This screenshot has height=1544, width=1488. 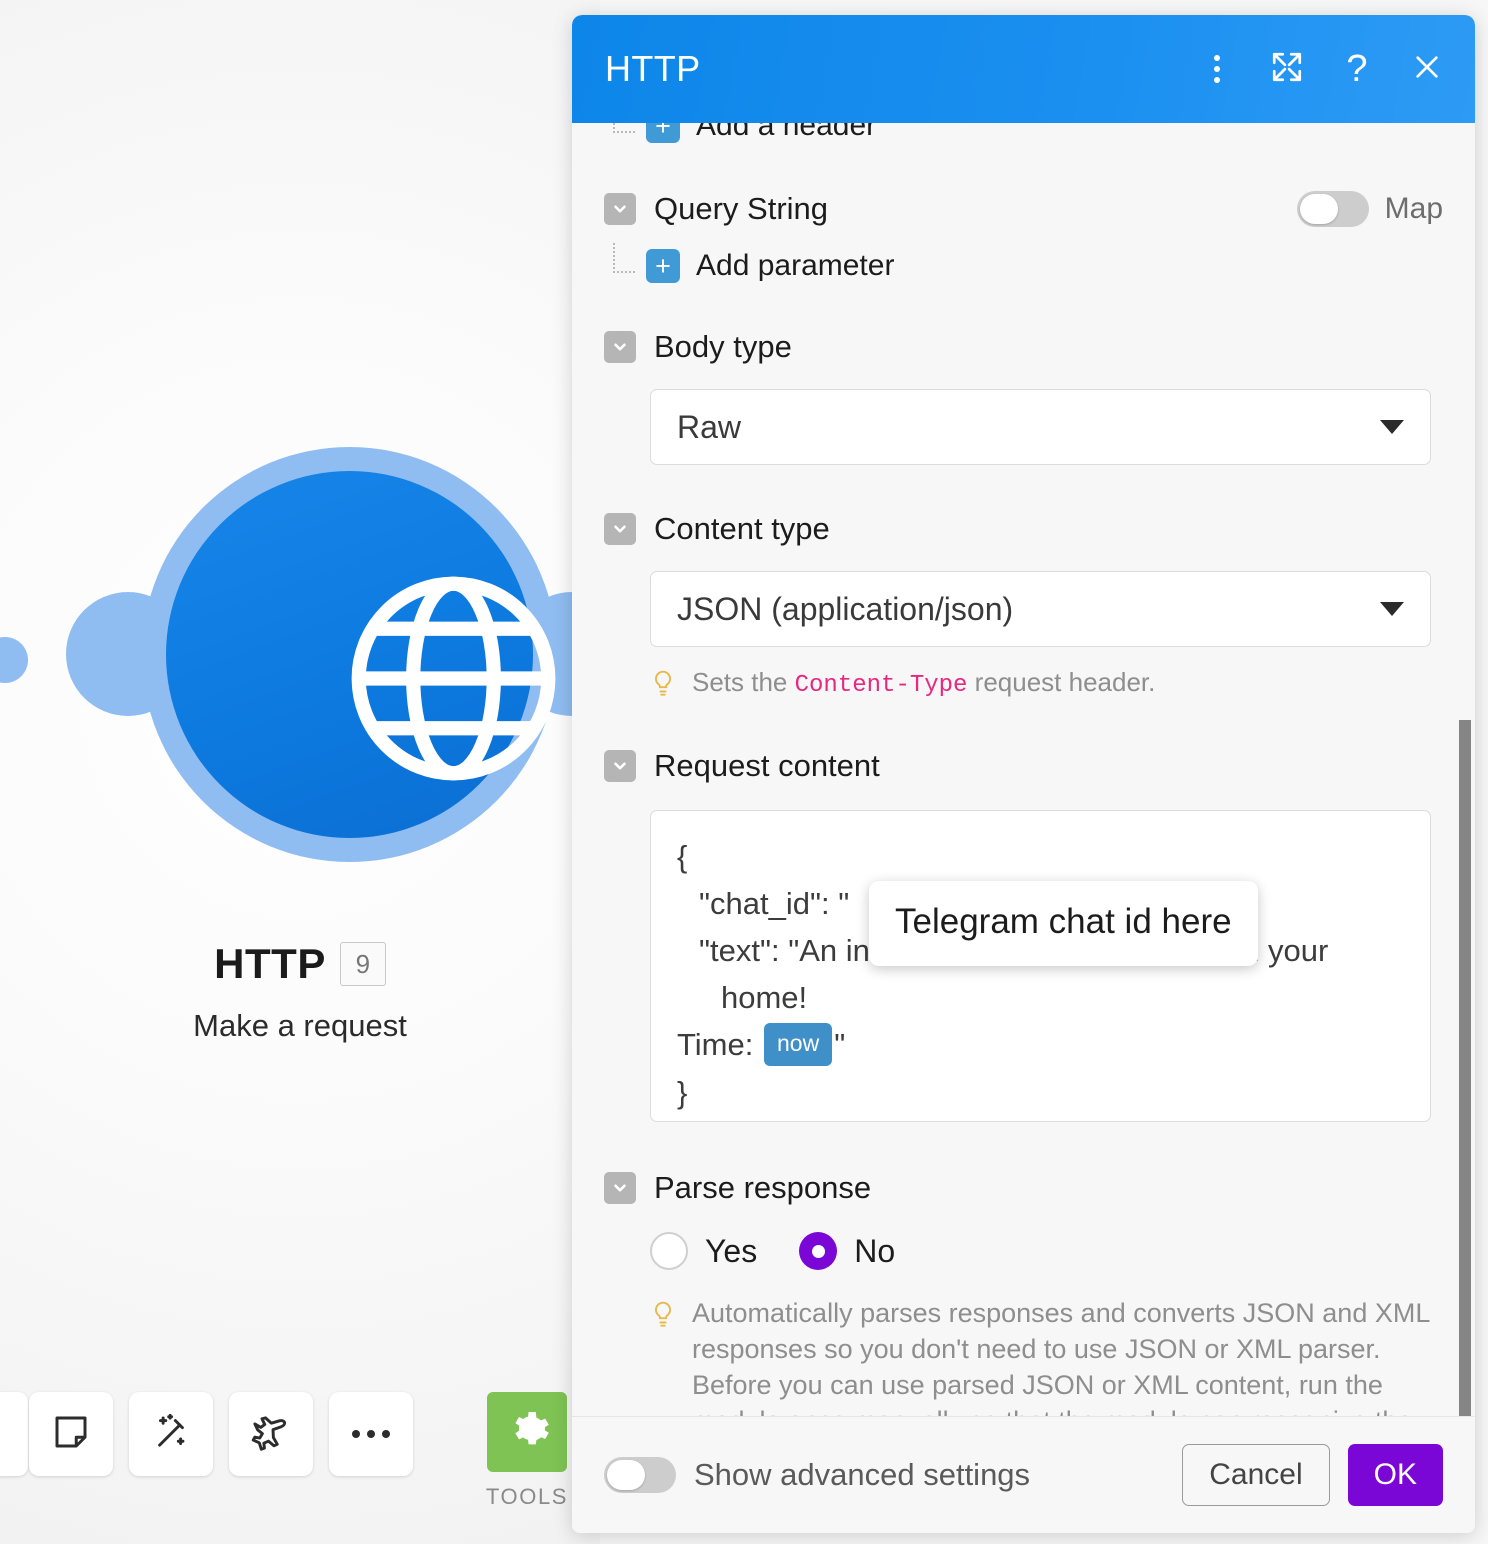 I want to click on map-toggle, so click(x=1332, y=209).